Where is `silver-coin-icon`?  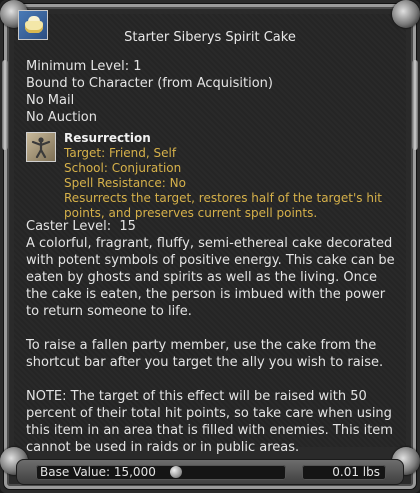 silver-coin-icon is located at coordinates (176, 472).